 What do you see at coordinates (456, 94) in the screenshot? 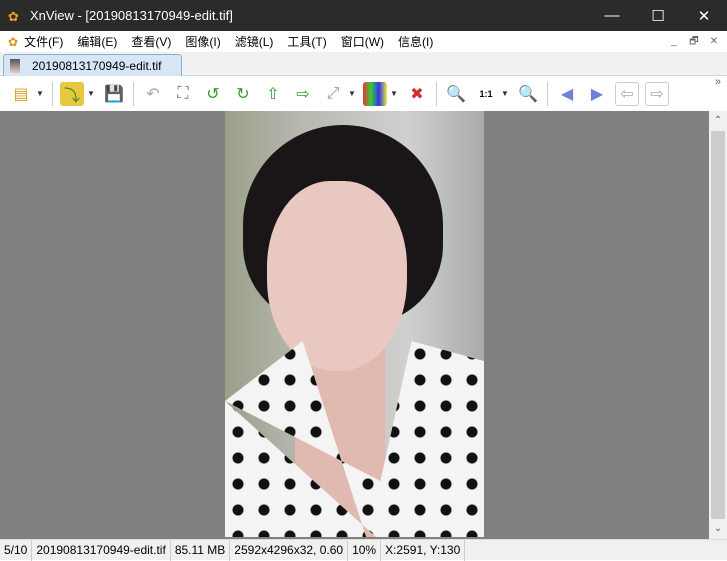
I see `zoom-in-icon: 🔍` at bounding box center [456, 94].